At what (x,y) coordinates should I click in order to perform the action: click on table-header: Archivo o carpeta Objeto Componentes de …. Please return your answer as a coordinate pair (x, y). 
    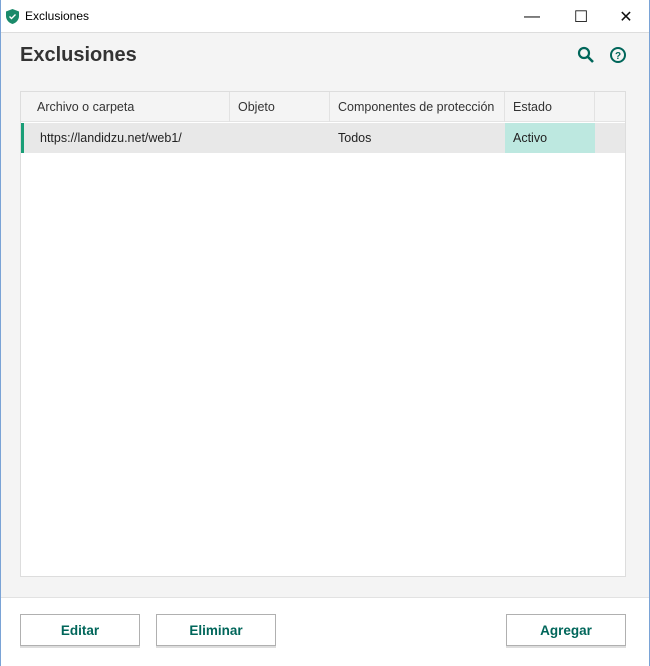
    Looking at the image, I should click on (323, 107).